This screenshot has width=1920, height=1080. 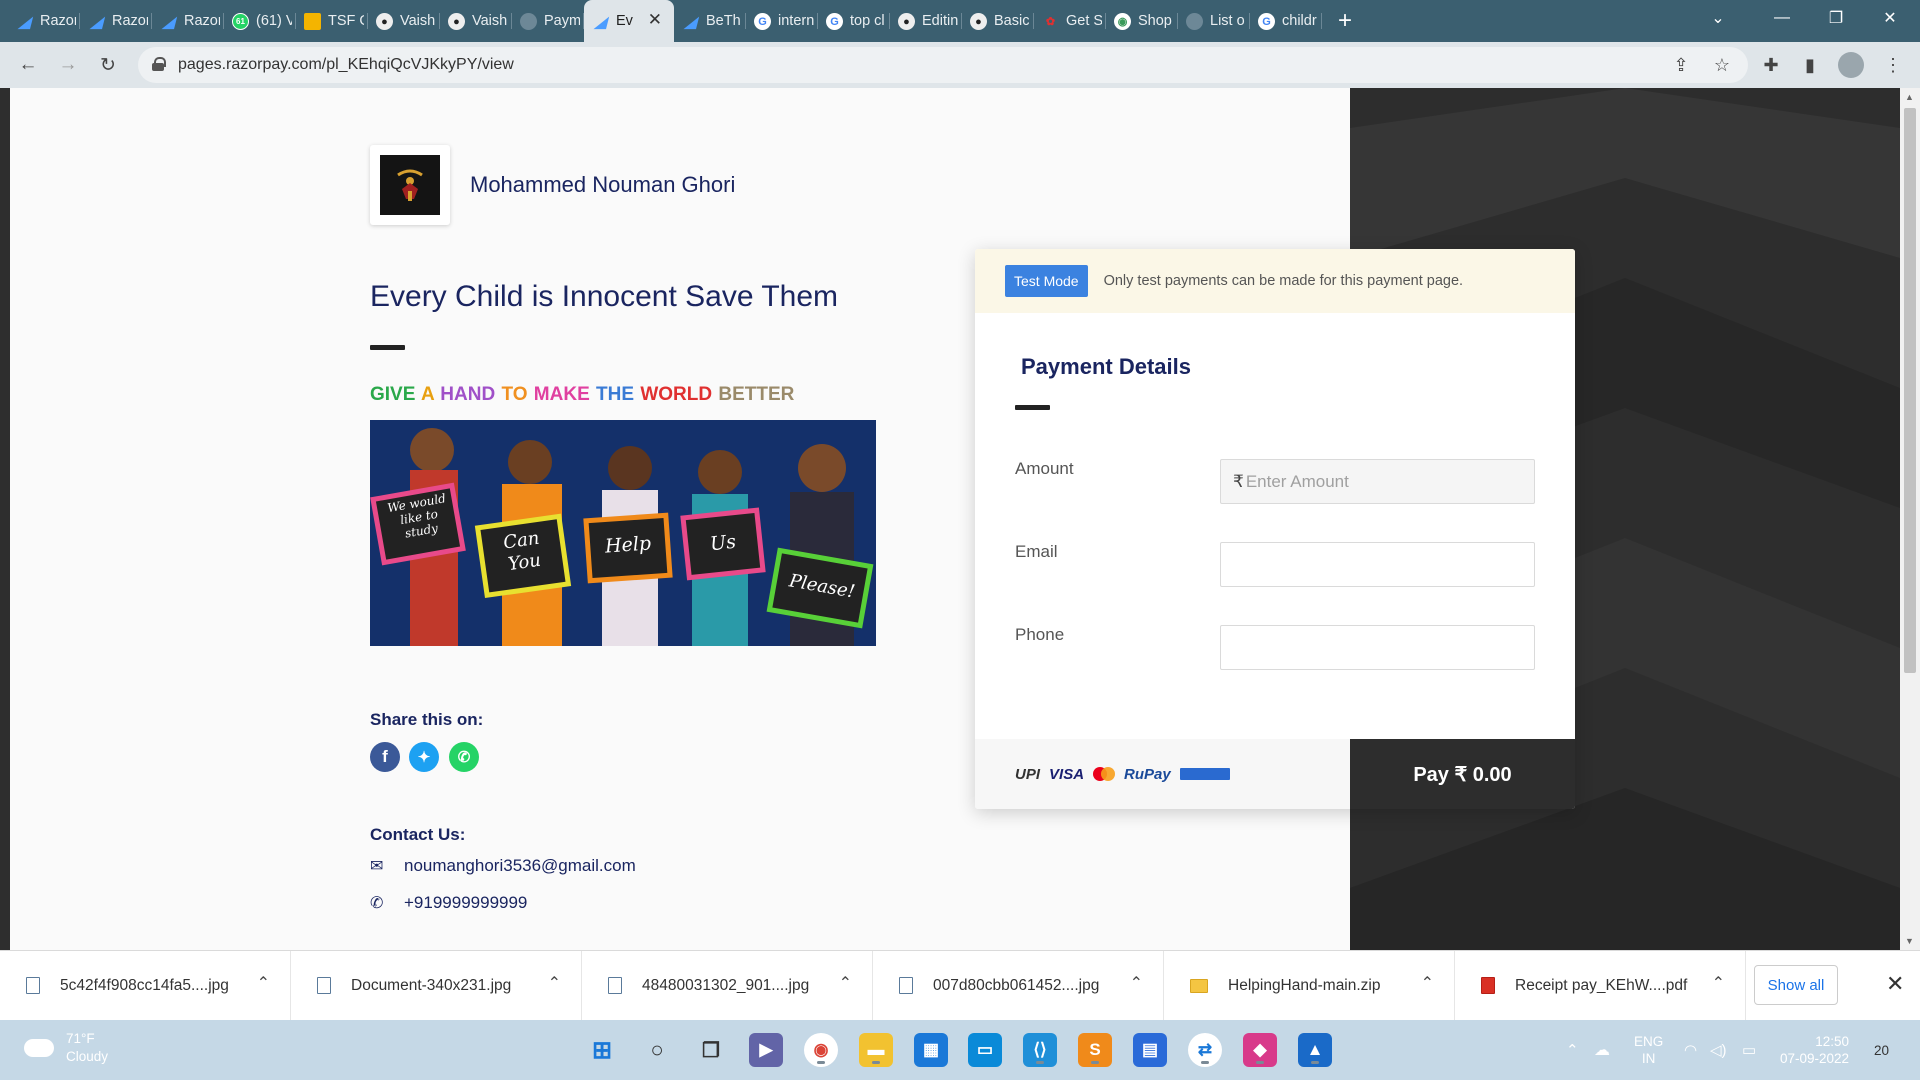 I want to click on paint-icon: ◆, so click(x=1260, y=1050).